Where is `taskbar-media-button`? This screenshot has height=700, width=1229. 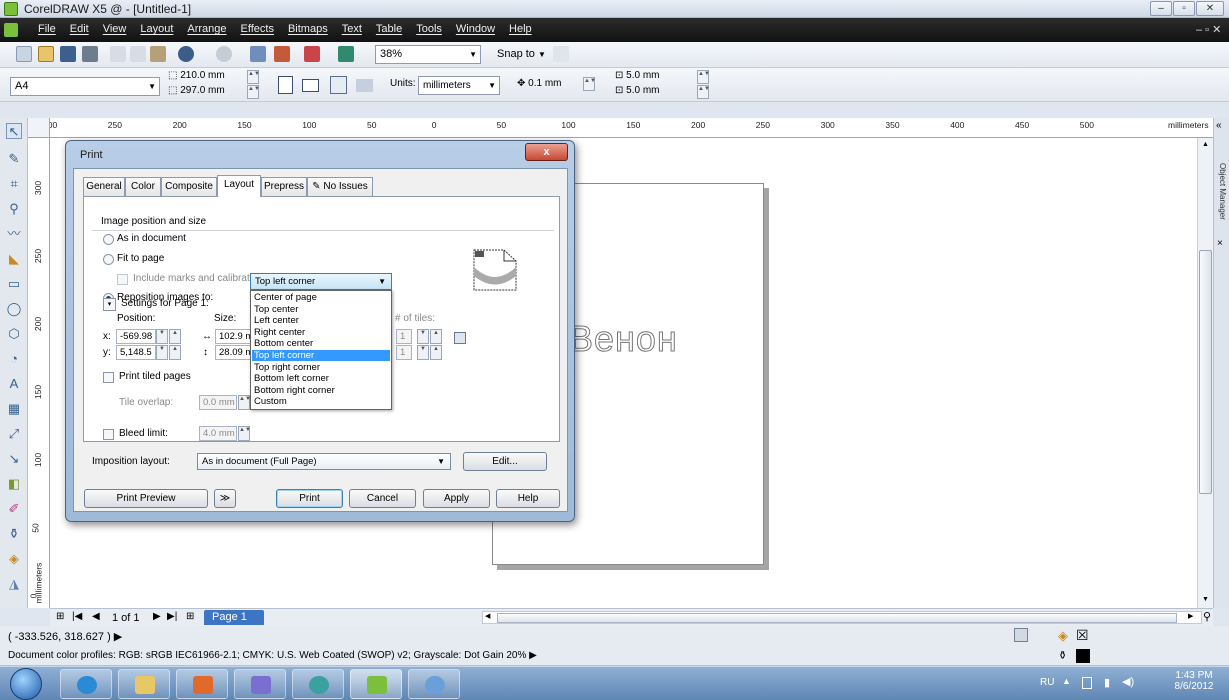
taskbar-media-button is located at coordinates (202, 684).